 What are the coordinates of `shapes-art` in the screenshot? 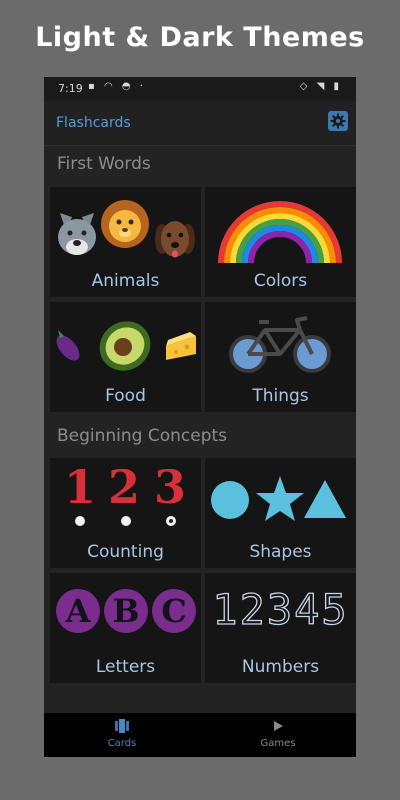 It's located at (278, 498).